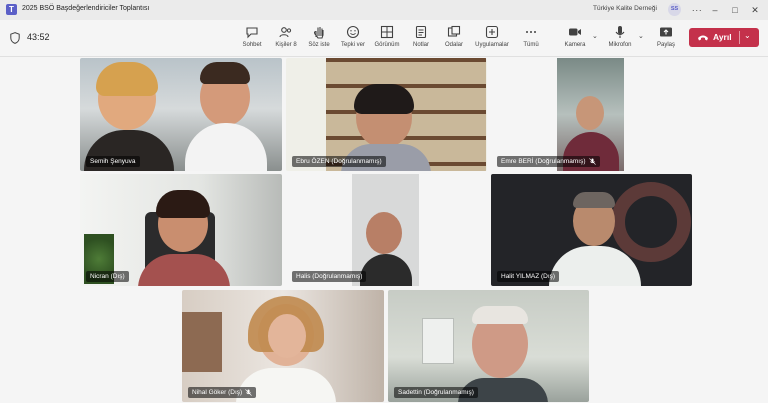 The height and width of the screenshot is (403, 768). I want to click on leave-divider, so click(739, 37).